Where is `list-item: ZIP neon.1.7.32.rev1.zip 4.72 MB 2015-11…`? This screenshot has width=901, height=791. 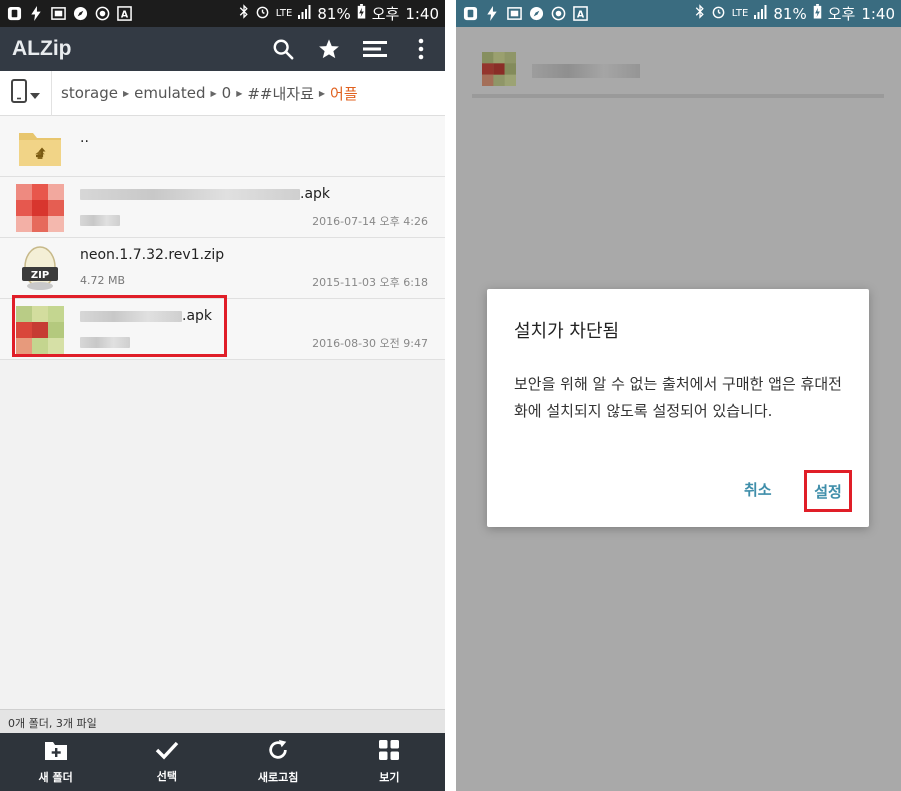
list-item: ZIP neon.1.7.32.rev1.zip 4.72 MB 2015-11… is located at coordinates (222, 268).